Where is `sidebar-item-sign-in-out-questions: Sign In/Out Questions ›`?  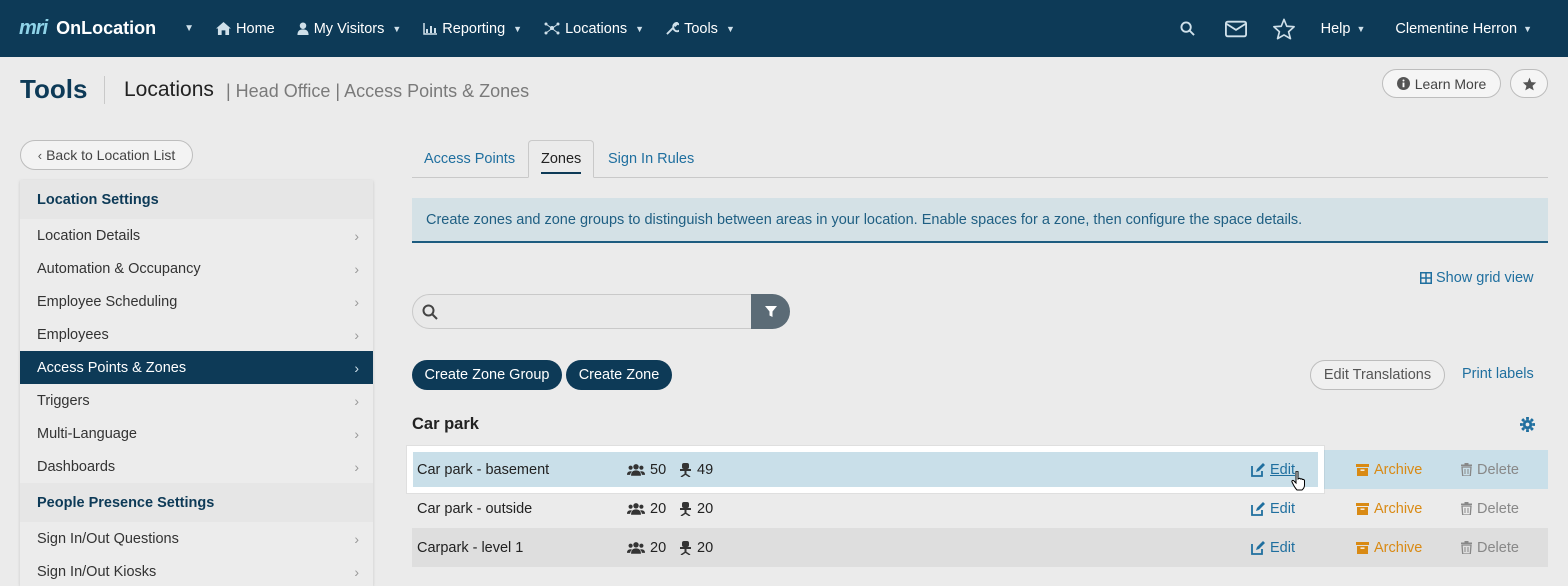
sidebar-item-sign-in-out-questions: Sign In/Out Questions › is located at coordinates (196, 538).